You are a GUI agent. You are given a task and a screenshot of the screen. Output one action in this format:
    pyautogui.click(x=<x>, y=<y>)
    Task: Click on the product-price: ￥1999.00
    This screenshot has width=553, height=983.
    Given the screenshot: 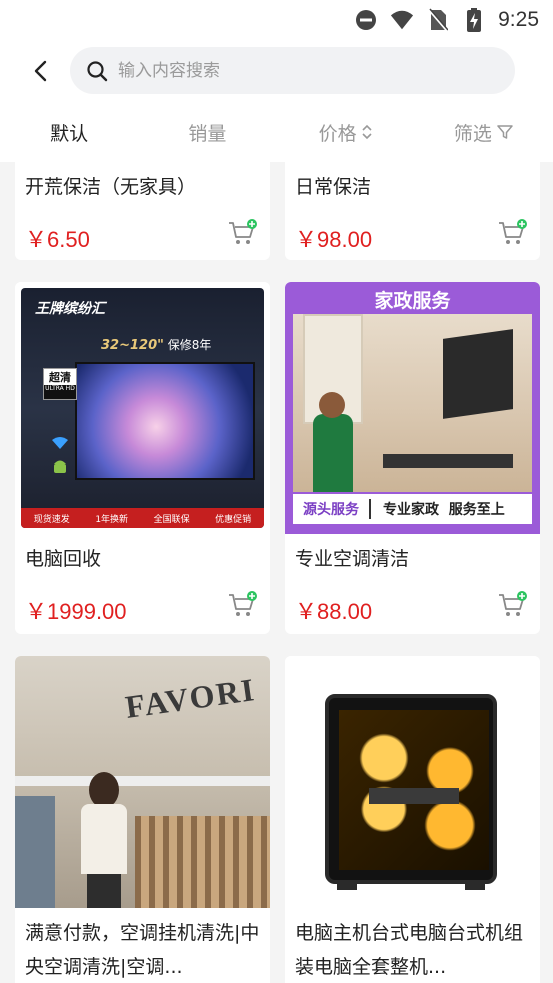 What is the action you would take?
    pyautogui.click(x=76, y=611)
    